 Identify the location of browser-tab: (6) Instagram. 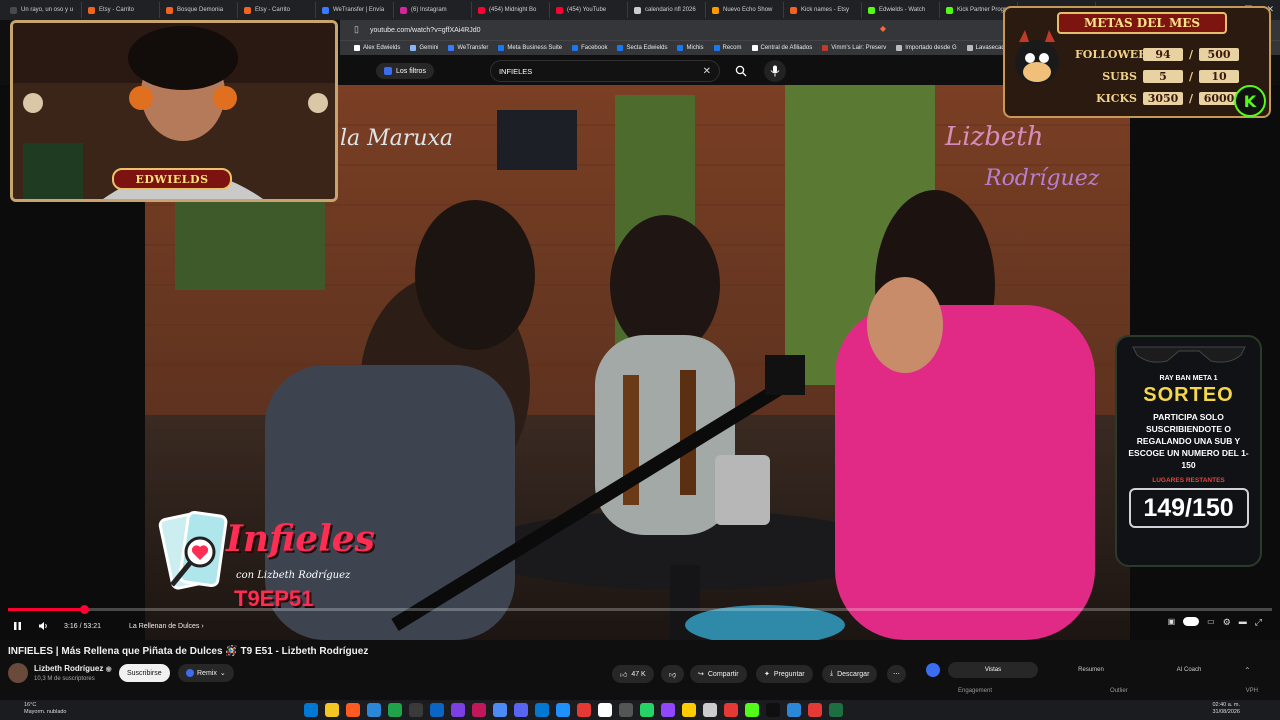
(433, 10).